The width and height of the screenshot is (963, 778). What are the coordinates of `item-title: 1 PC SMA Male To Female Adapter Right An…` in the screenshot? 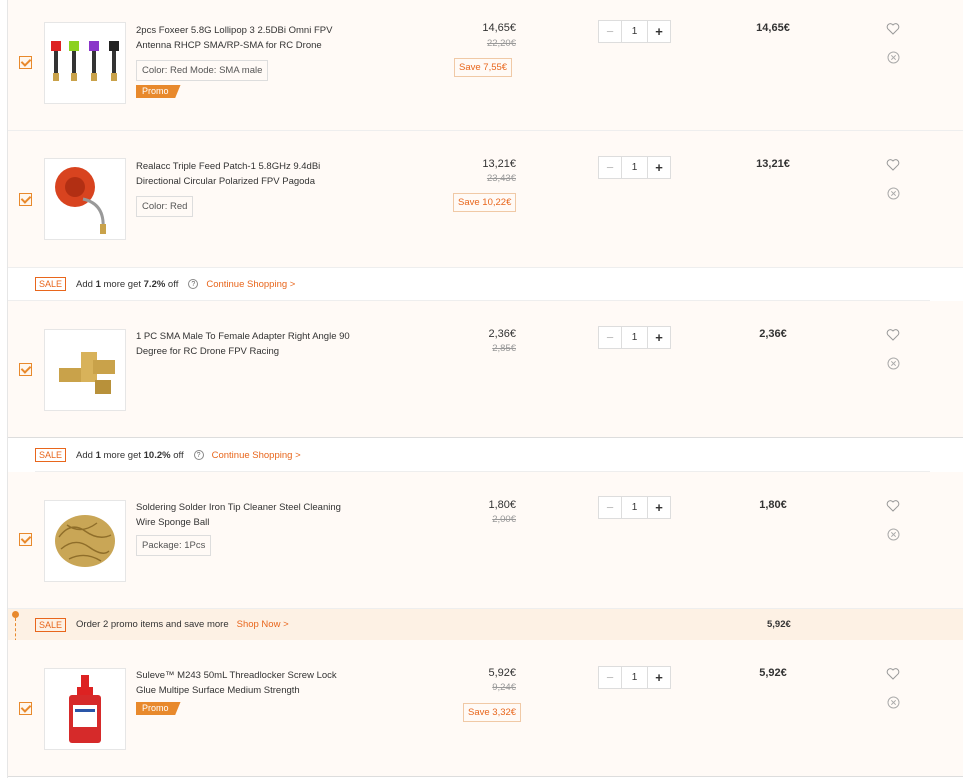 It's located at (246, 344).